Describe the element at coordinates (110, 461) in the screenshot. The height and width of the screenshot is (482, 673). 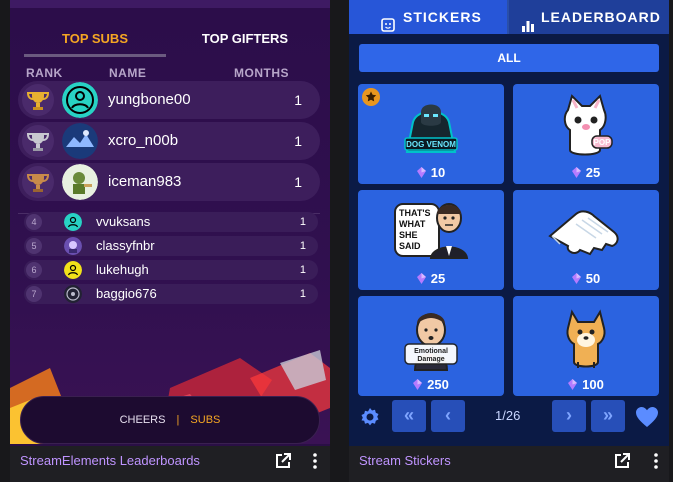
I see `extension-name: StreamElements Leaderboards` at that location.